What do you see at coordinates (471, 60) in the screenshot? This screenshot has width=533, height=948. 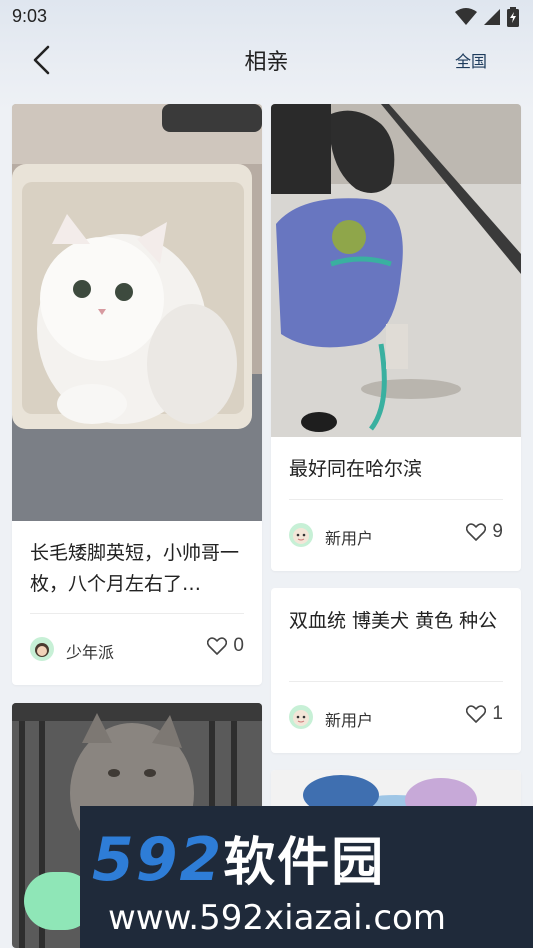 I see `region-selector: 全国` at bounding box center [471, 60].